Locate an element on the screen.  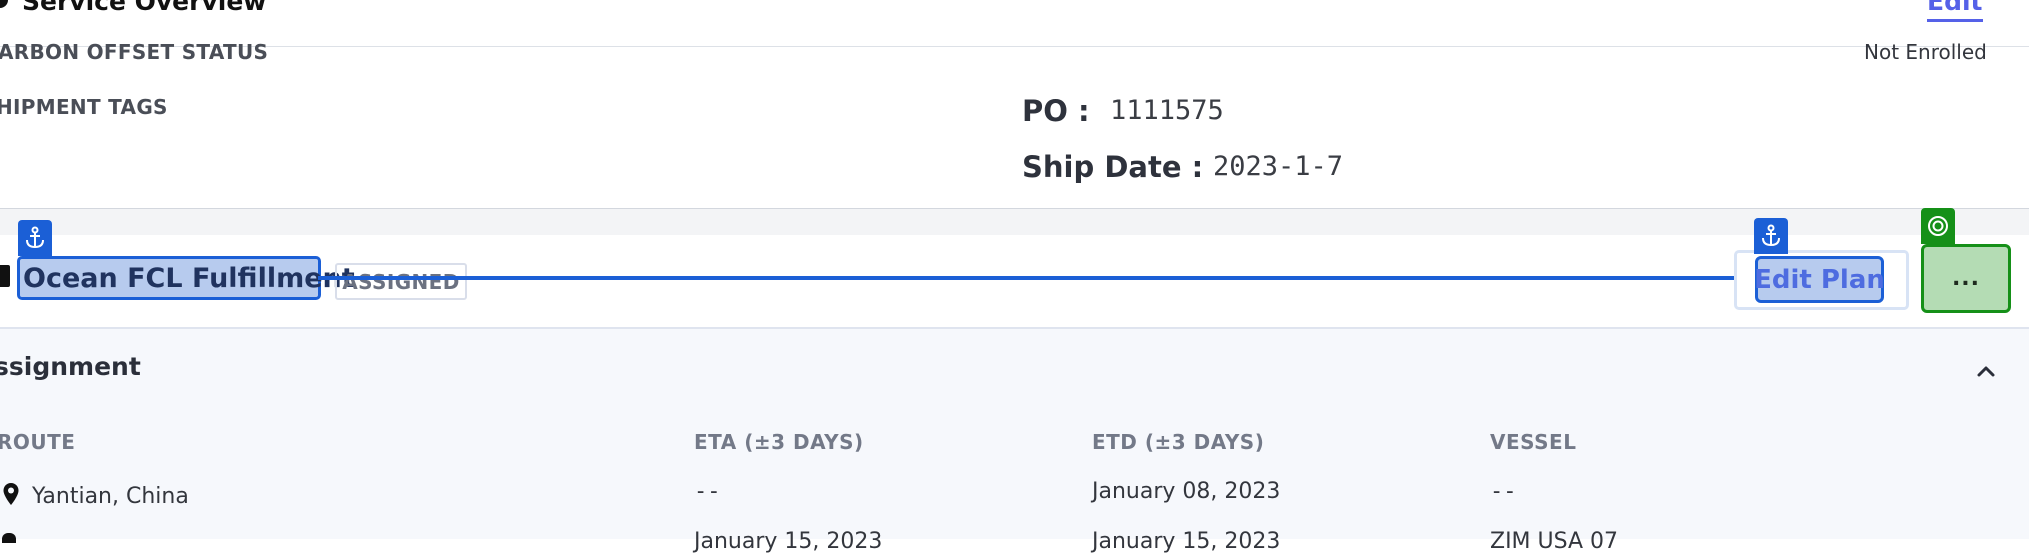
assignment-title: ssignment is located at coordinates (70, 366).